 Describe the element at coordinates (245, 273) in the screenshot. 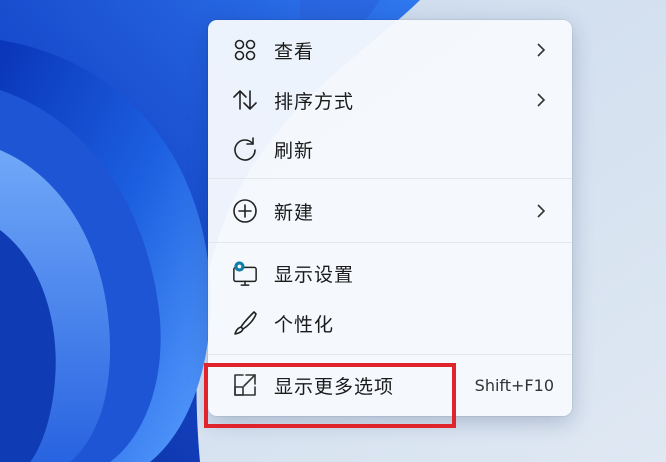

I see `display-settings-icon` at that location.